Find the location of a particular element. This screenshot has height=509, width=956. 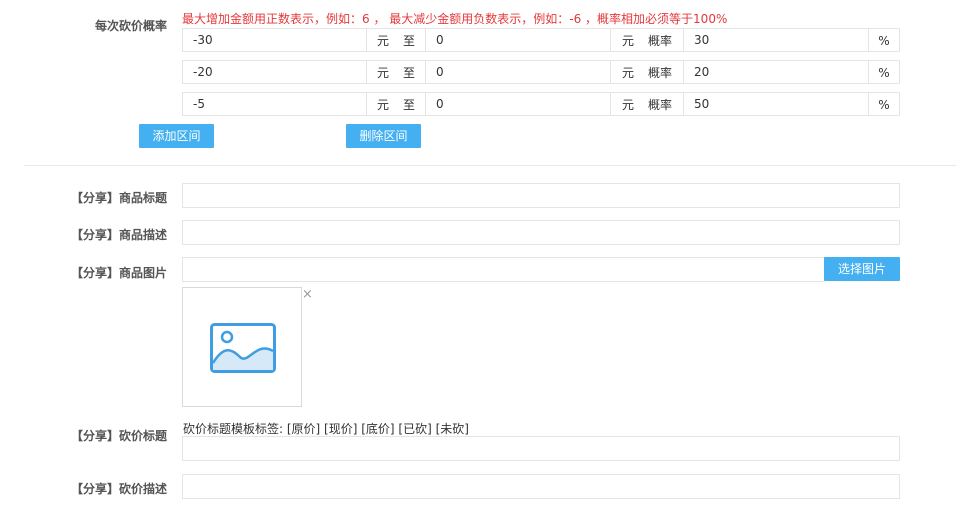

share-title-label: 【分享】商品标题 is located at coordinates (118, 198).